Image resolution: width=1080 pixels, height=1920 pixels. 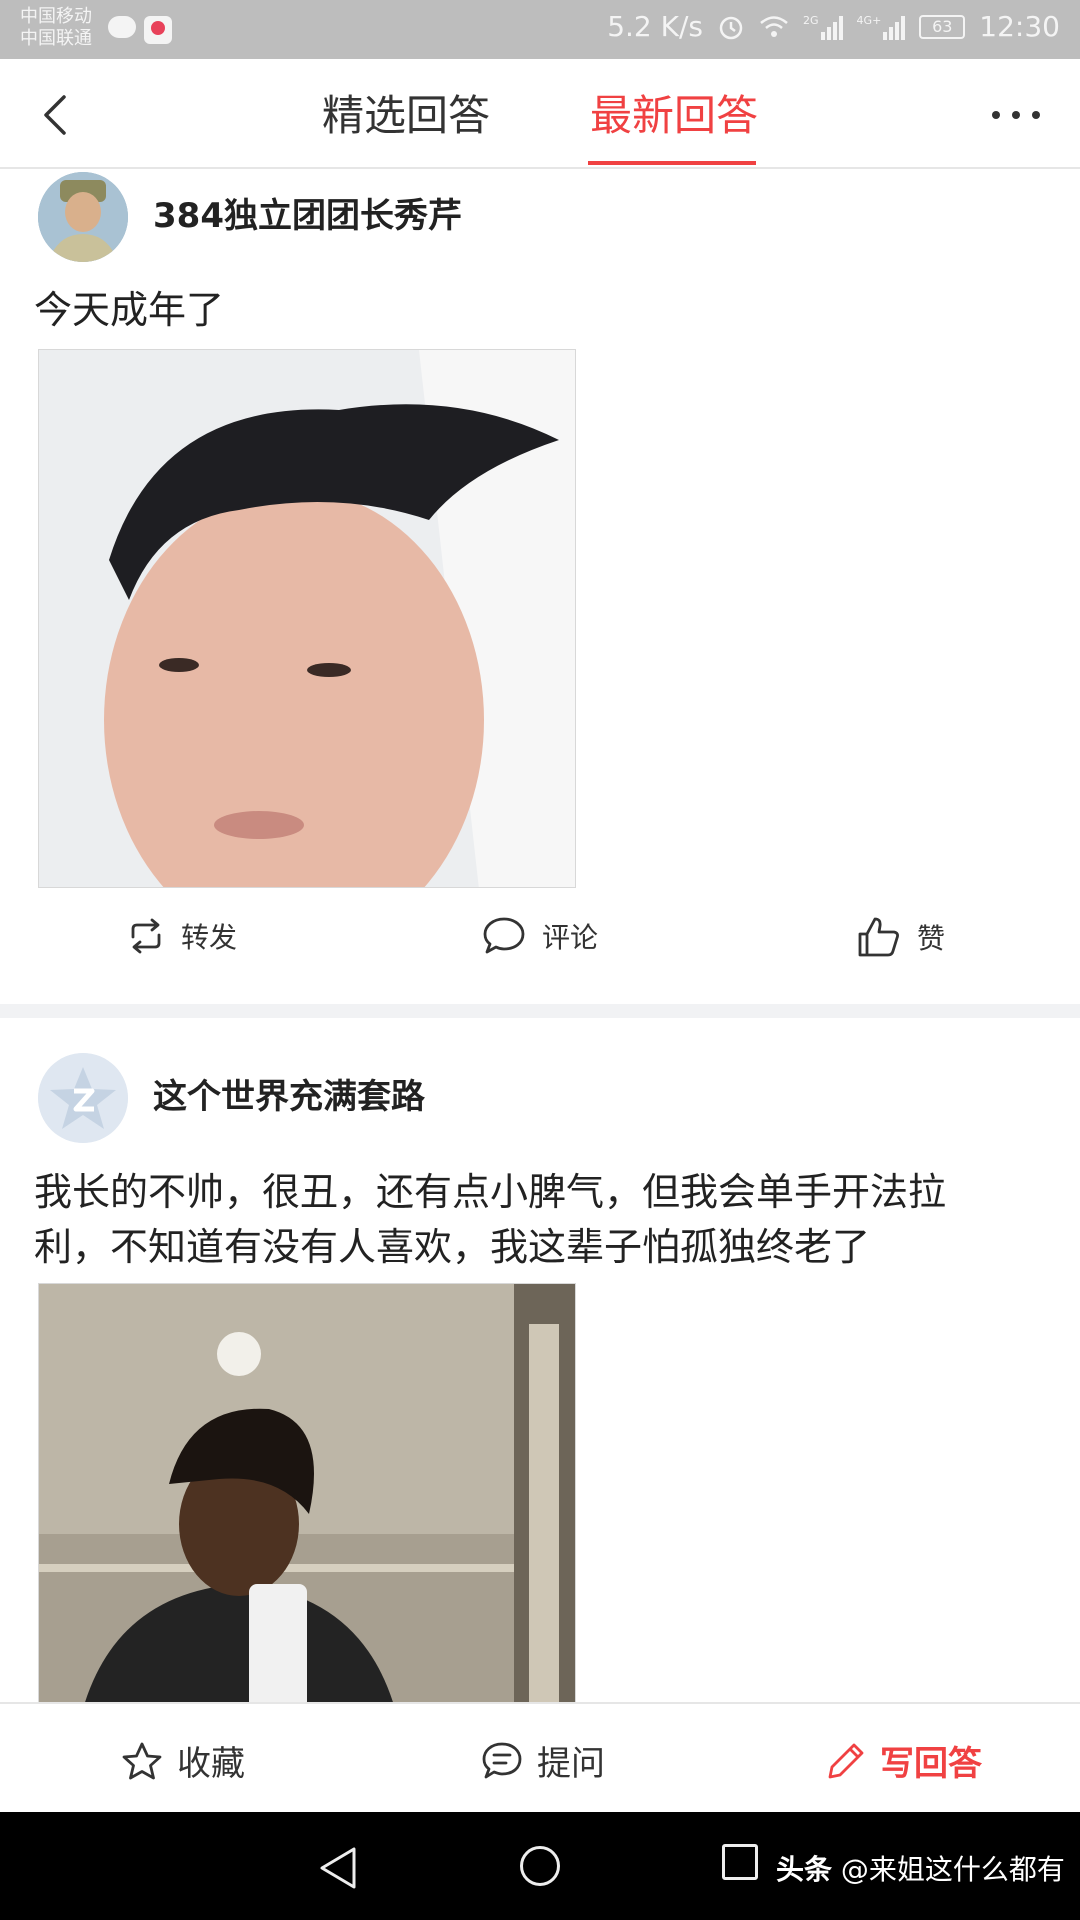 I want to click on back-arrow-icon, so click(x=58, y=115).